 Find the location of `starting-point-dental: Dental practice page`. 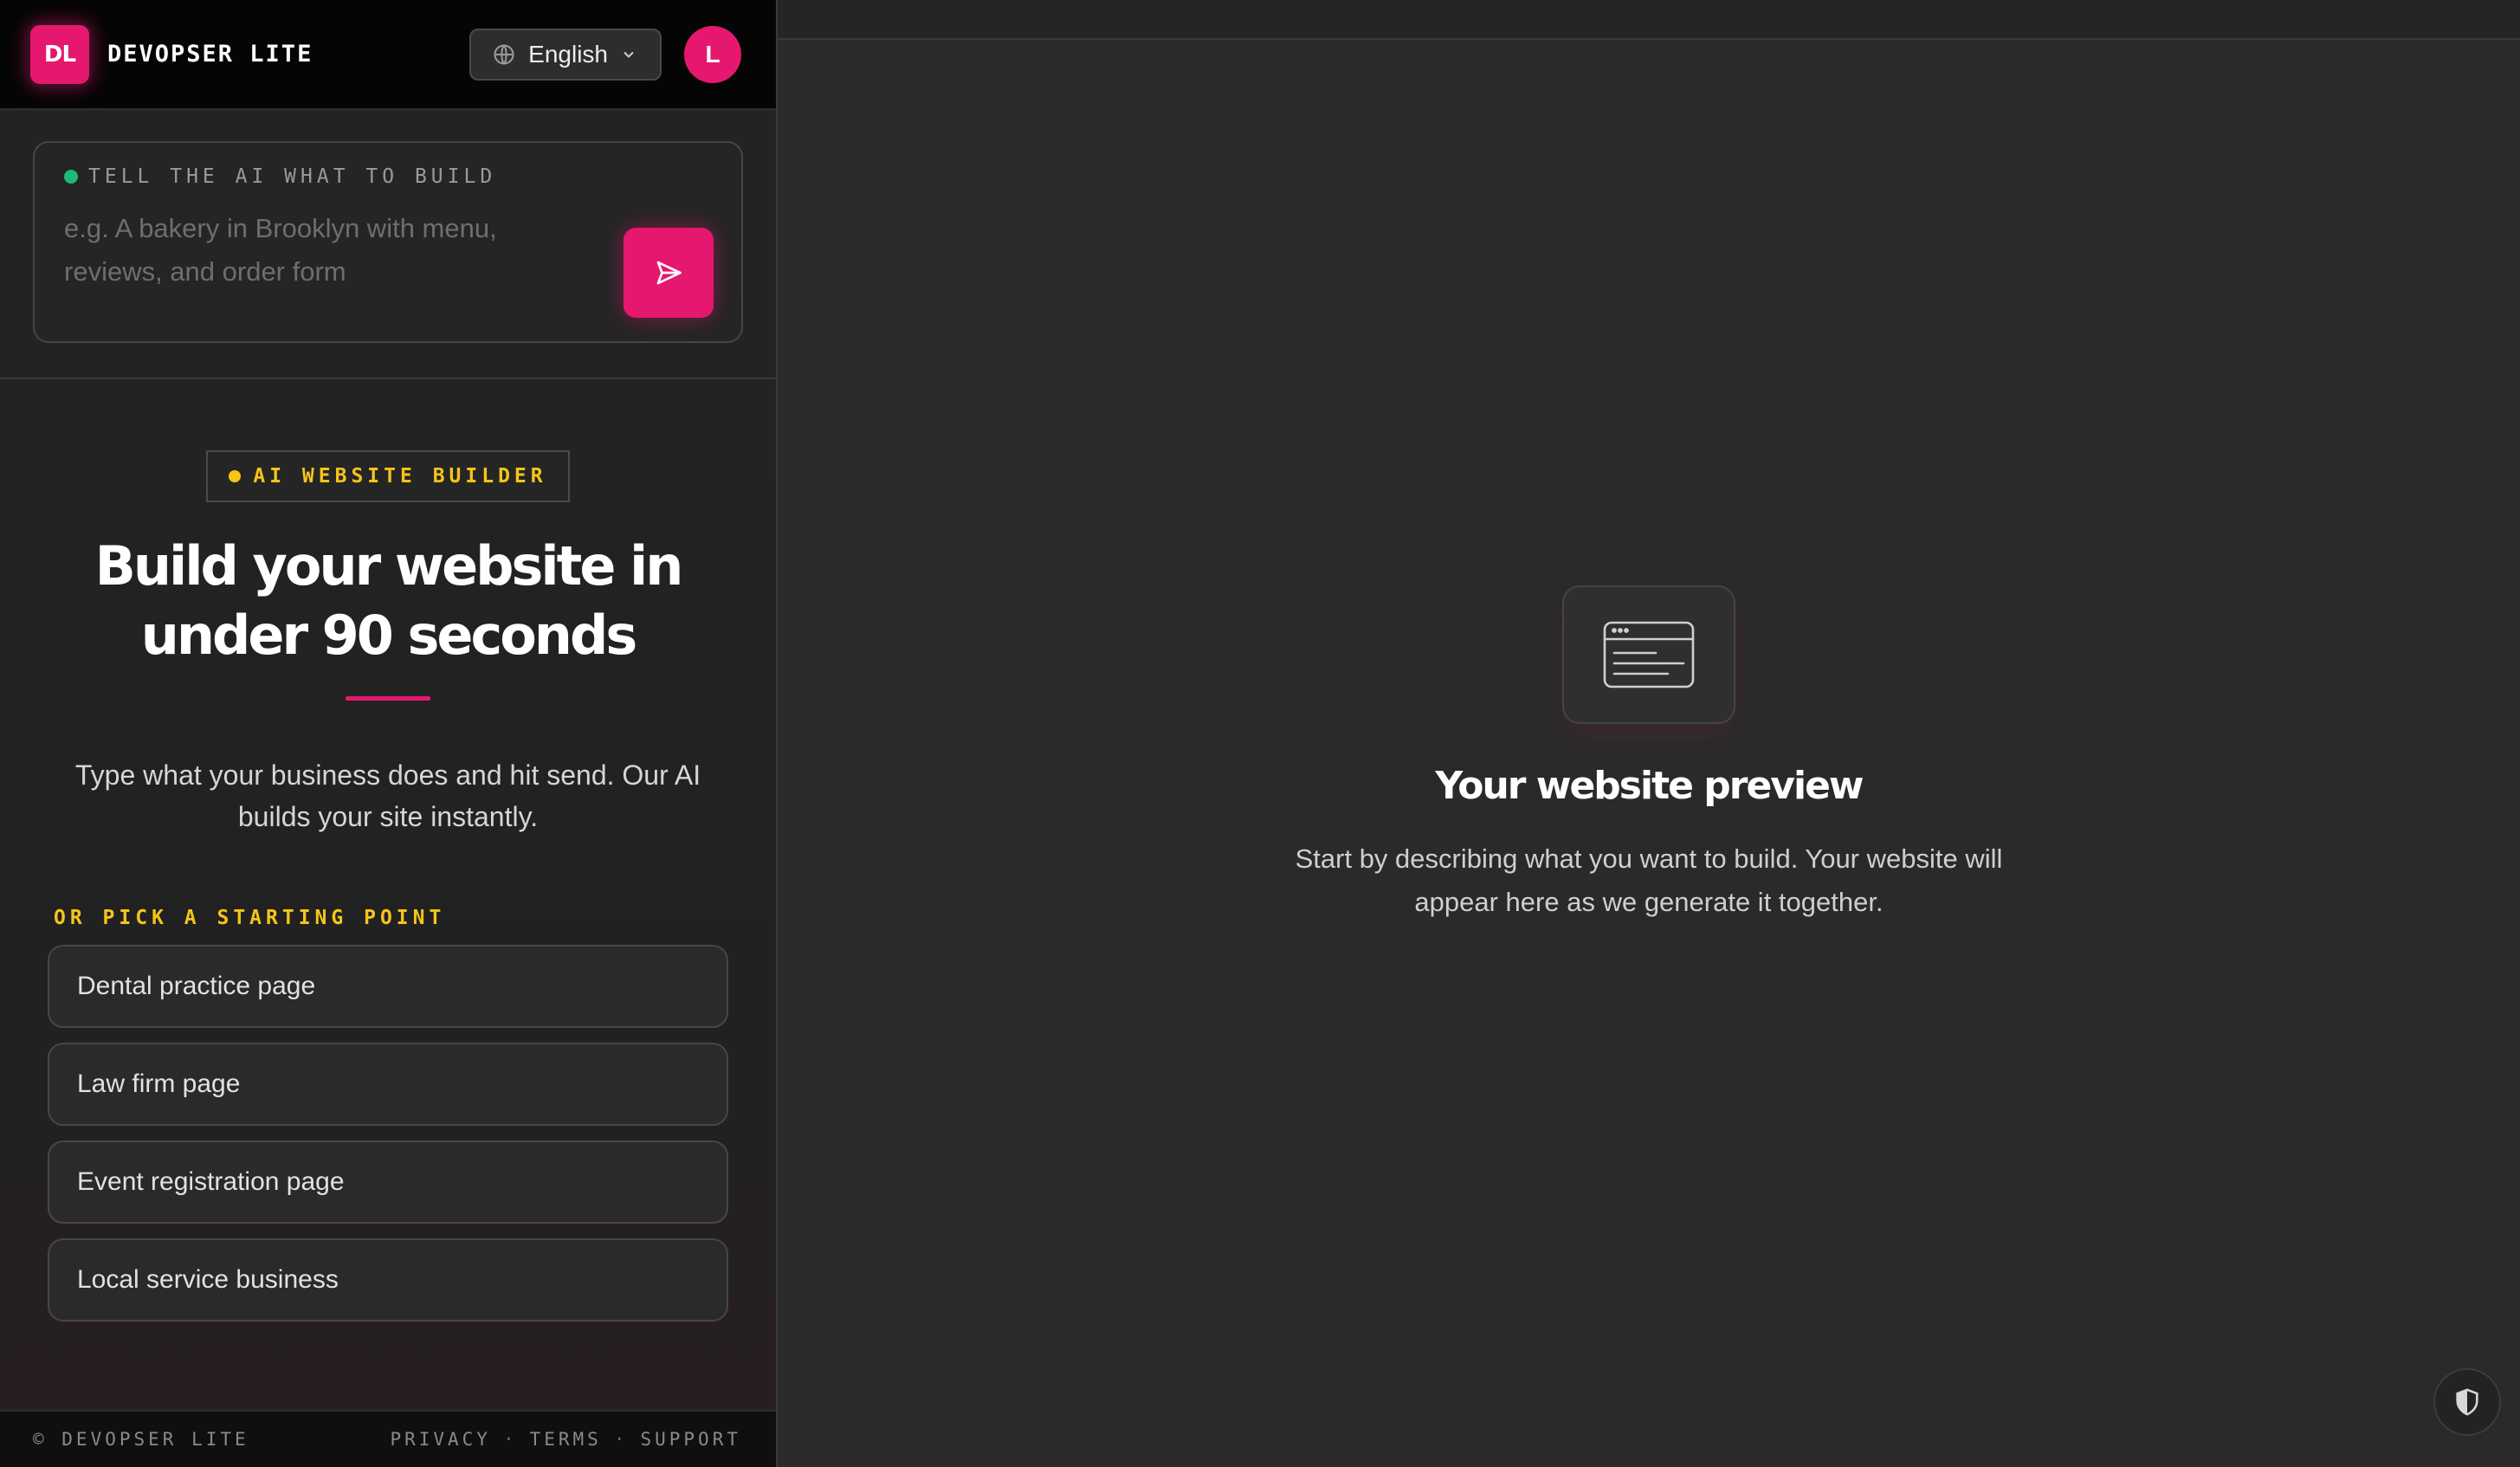

starting-point-dental: Dental practice page is located at coordinates (388, 986).